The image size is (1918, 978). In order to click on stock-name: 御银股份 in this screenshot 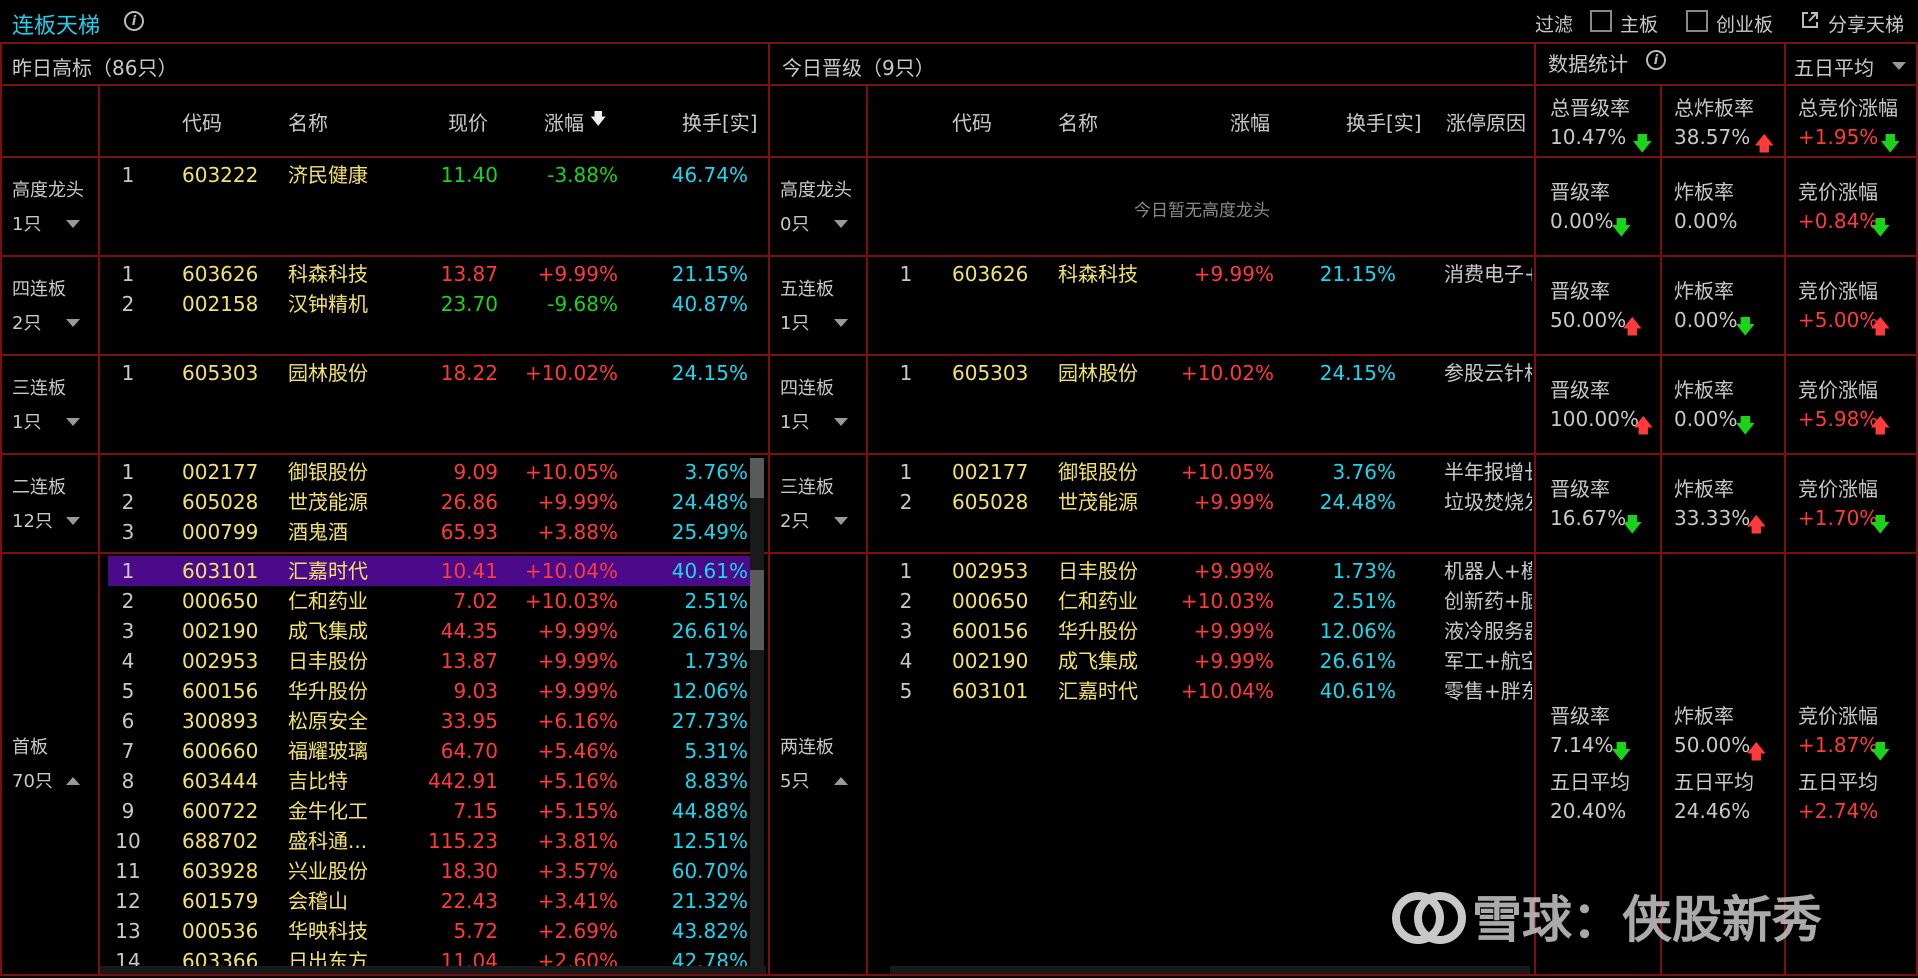, I will do `click(328, 472)`.